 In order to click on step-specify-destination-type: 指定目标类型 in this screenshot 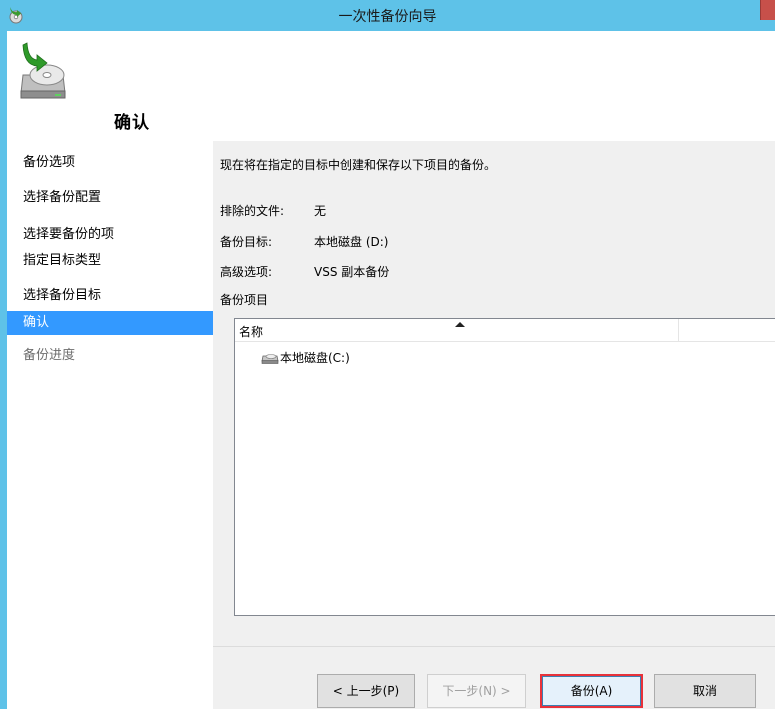, I will do `click(110, 261)`.